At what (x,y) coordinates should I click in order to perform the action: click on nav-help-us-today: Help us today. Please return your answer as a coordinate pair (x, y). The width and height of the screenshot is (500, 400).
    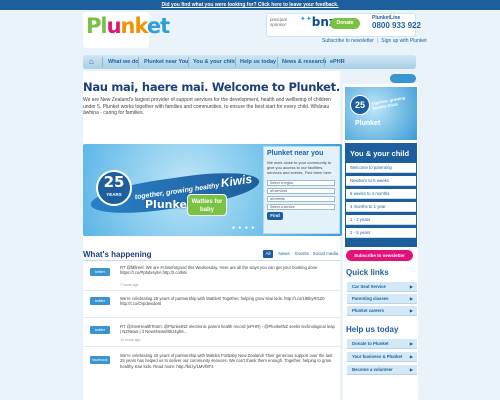
    Looking at the image, I should click on (258, 62).